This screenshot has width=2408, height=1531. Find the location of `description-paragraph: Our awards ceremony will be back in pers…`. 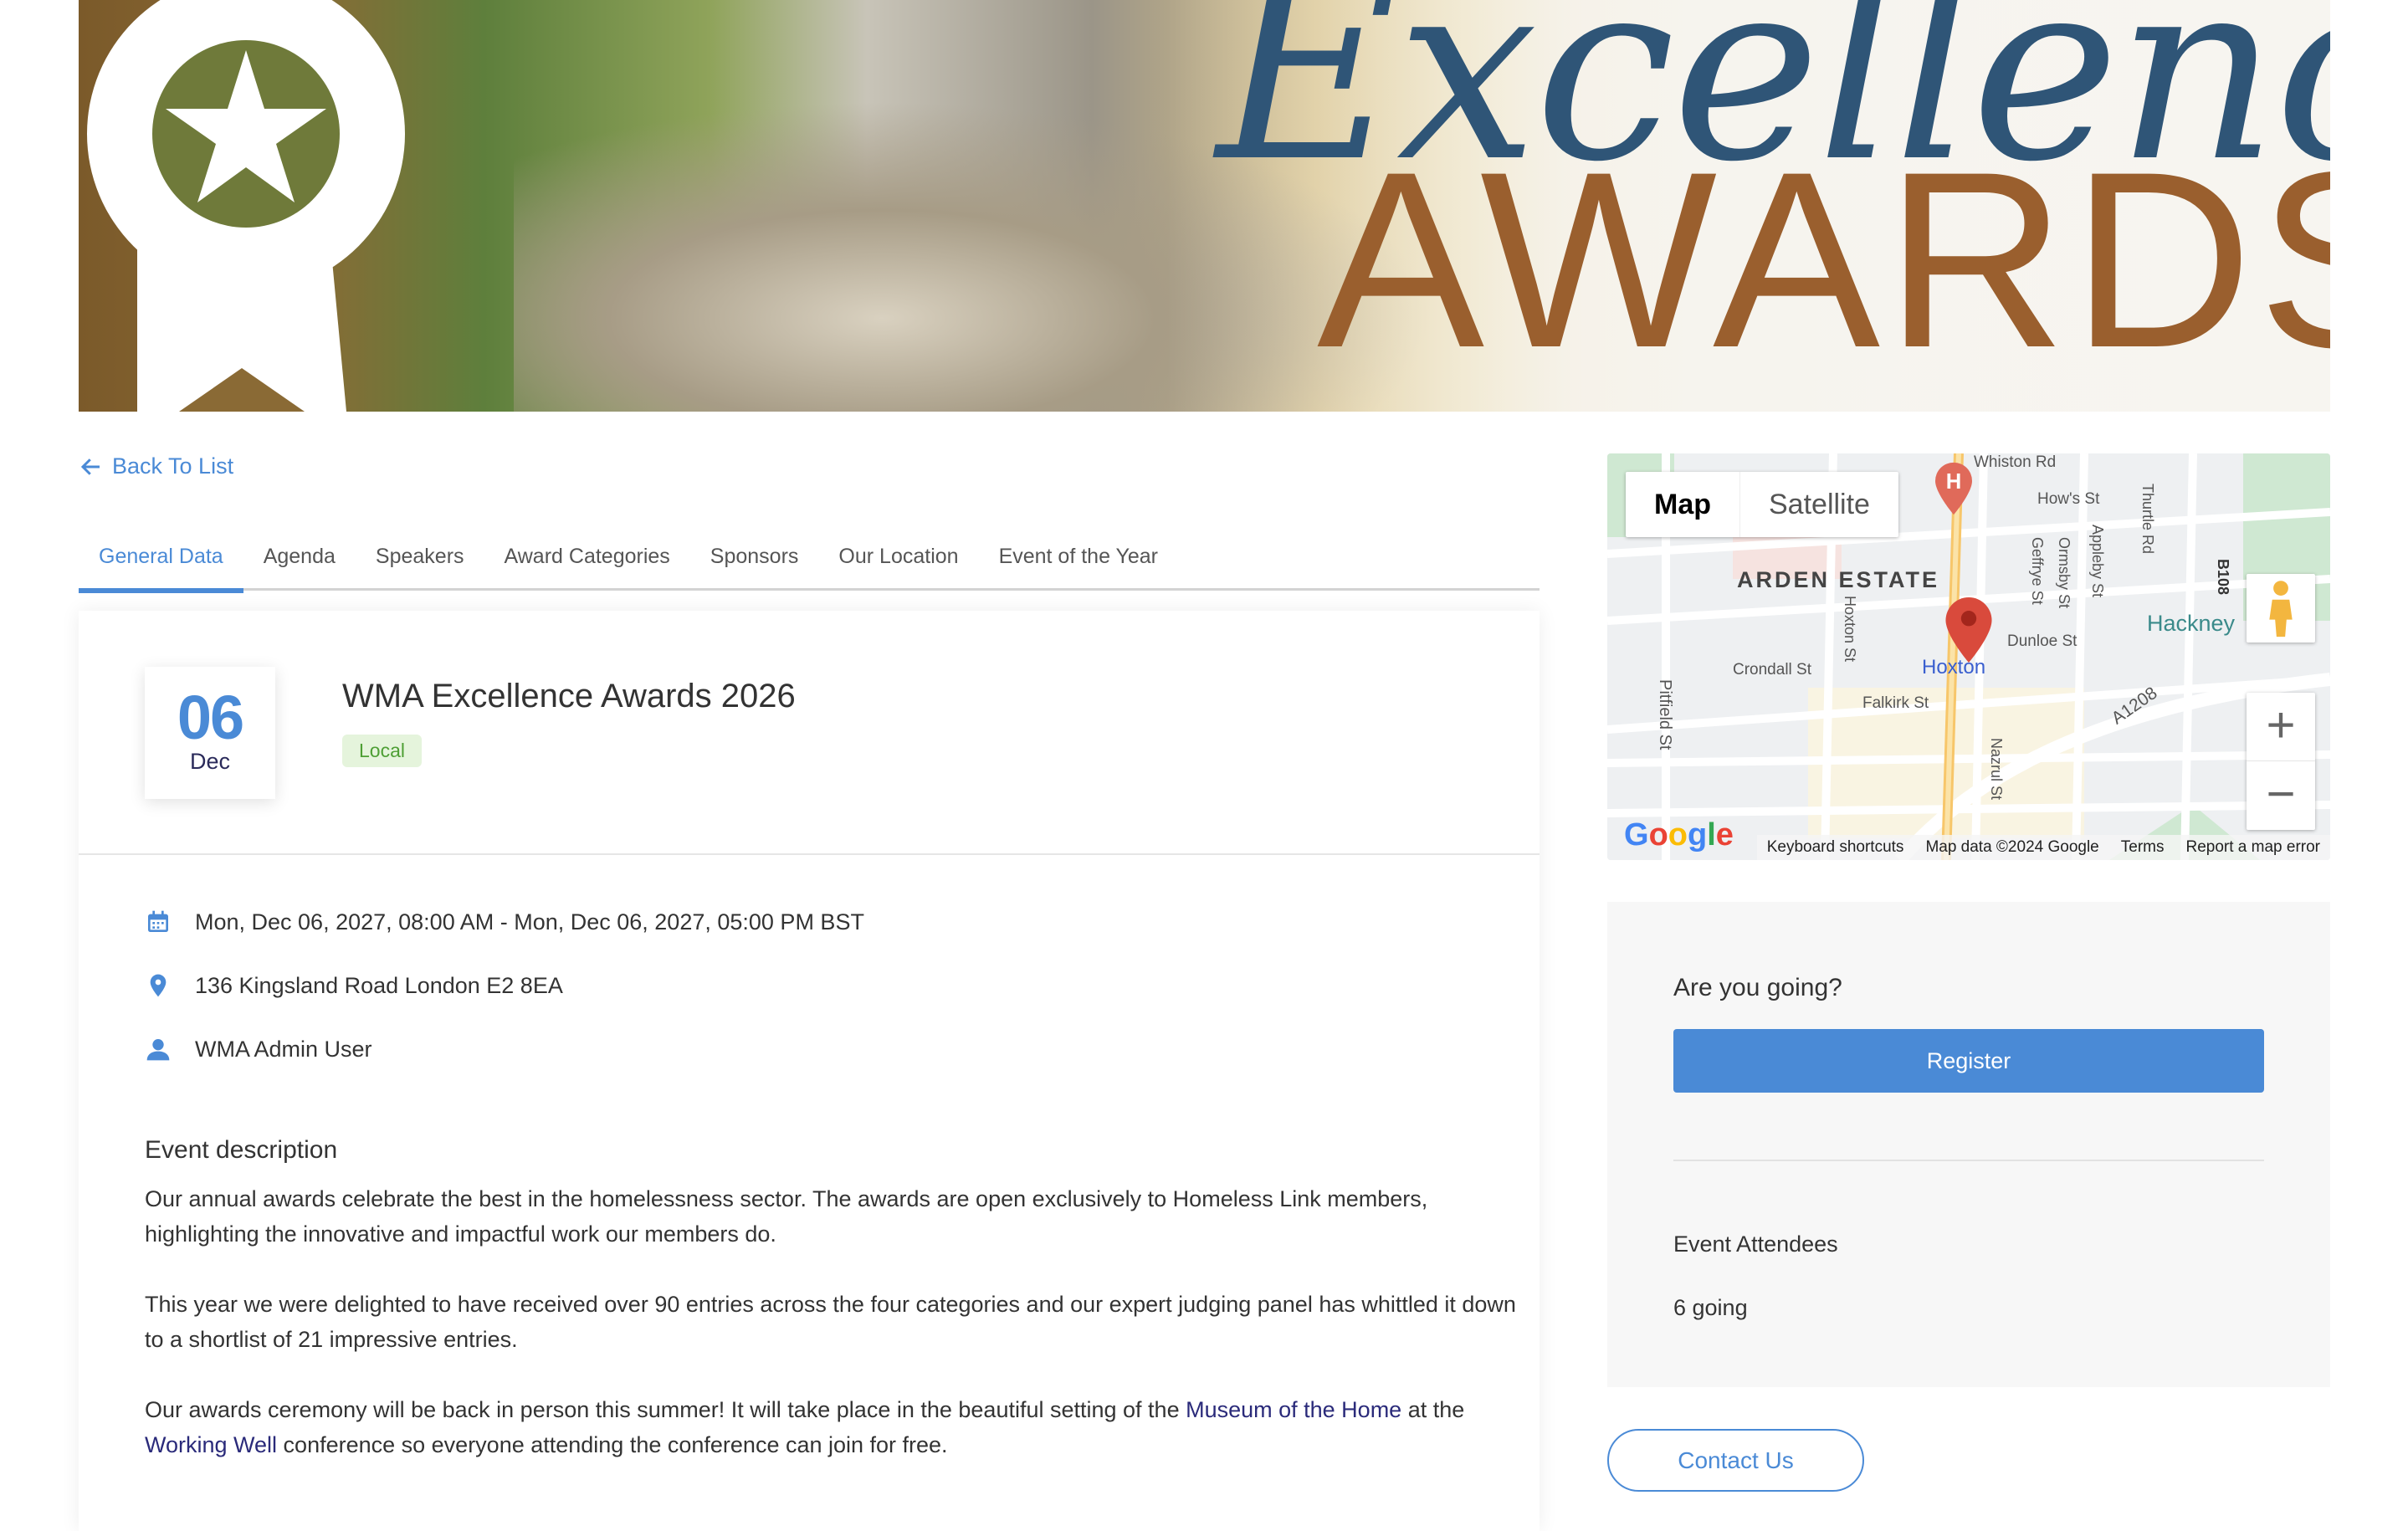

description-paragraph: Our awards ceremony will be back in pers… is located at coordinates (805, 1427).